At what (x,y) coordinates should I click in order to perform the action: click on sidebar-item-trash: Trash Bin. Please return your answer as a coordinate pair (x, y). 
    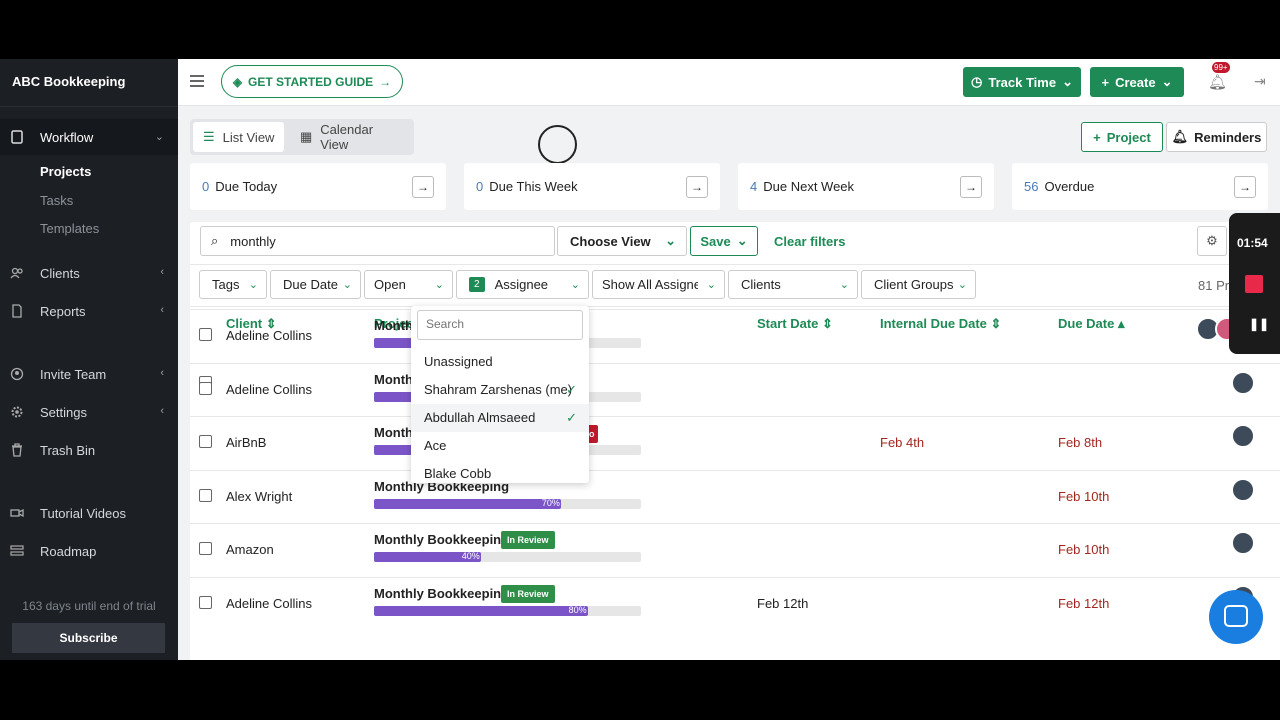
    Looking at the image, I should click on (89, 450).